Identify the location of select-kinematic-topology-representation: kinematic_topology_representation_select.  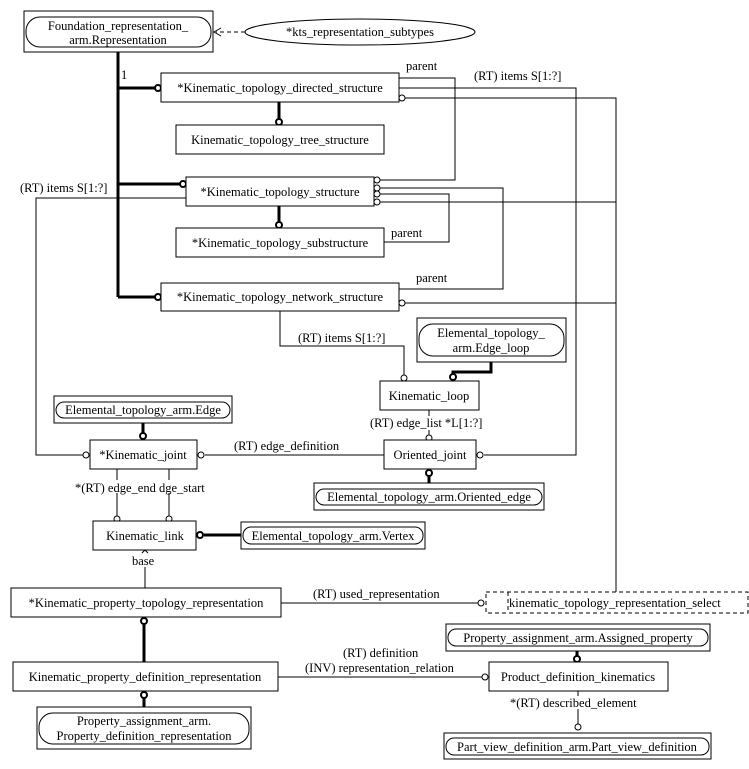
(617, 602).